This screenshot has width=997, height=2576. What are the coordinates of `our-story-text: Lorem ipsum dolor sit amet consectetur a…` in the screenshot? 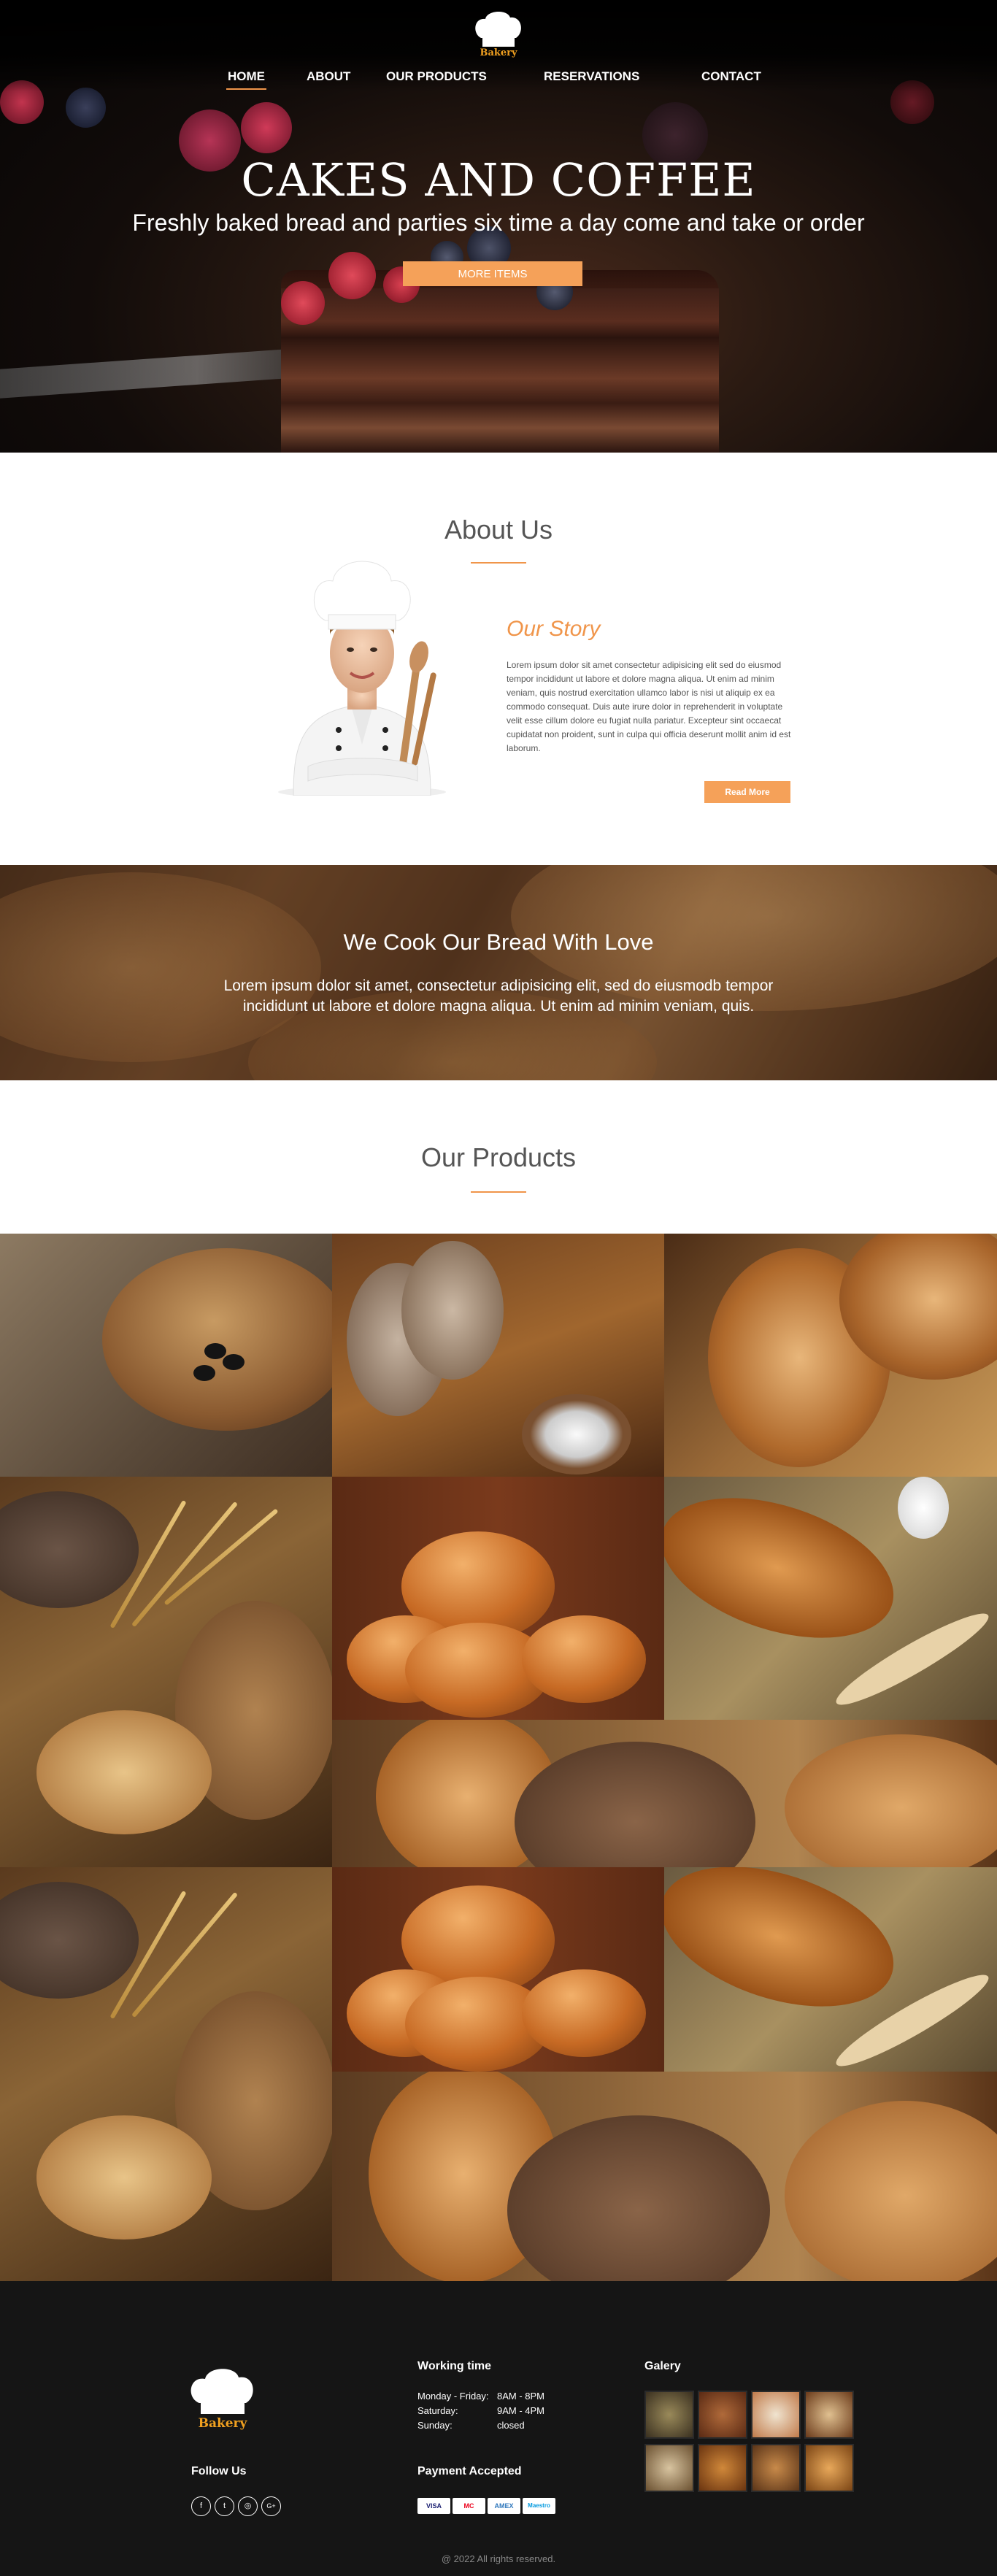 It's located at (649, 706).